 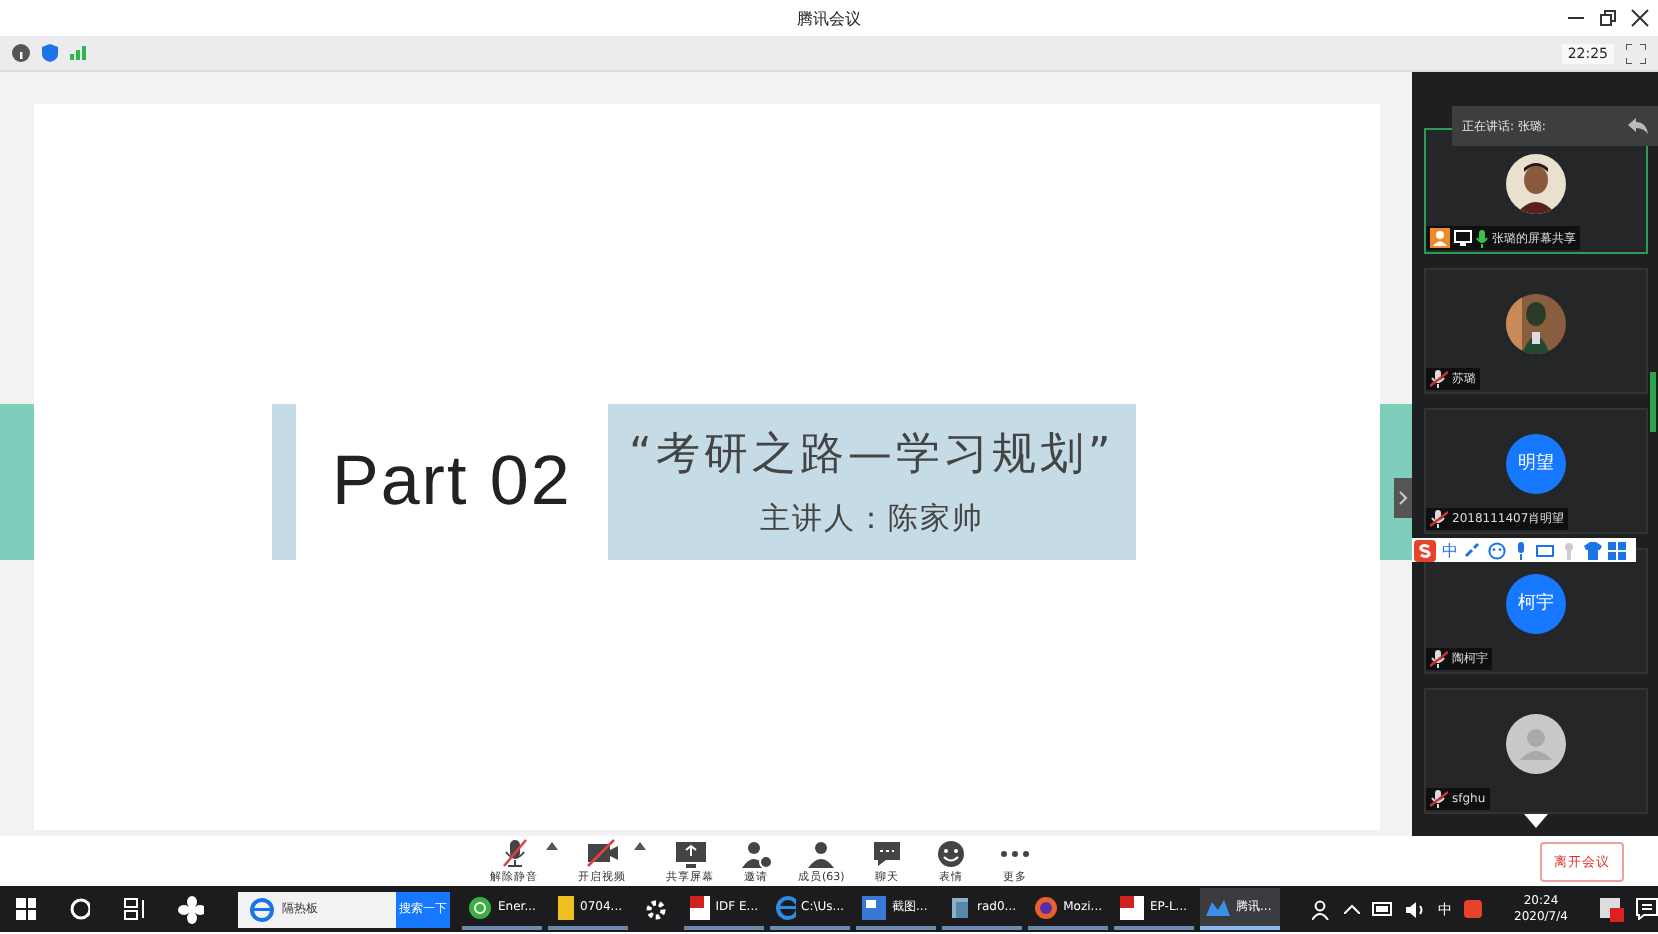 I want to click on slide-speaker: 主讲人：陈家帅, so click(x=871, y=519).